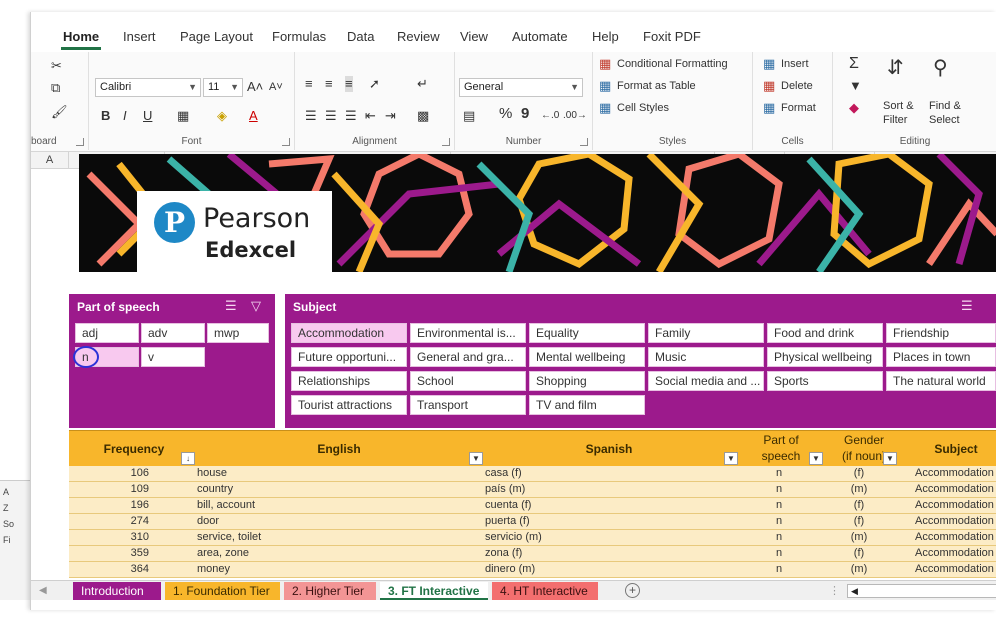 The width and height of the screenshot is (996, 621). I want to click on decrease-decimal-icon: .00→, so click(575, 116).